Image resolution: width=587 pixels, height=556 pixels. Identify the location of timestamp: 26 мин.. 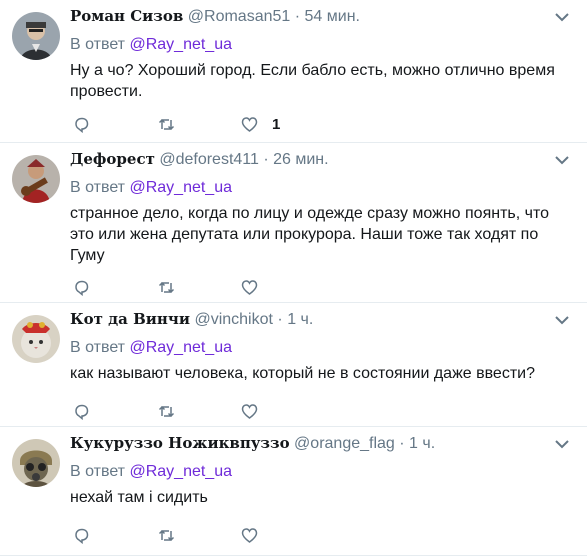
(300, 159).